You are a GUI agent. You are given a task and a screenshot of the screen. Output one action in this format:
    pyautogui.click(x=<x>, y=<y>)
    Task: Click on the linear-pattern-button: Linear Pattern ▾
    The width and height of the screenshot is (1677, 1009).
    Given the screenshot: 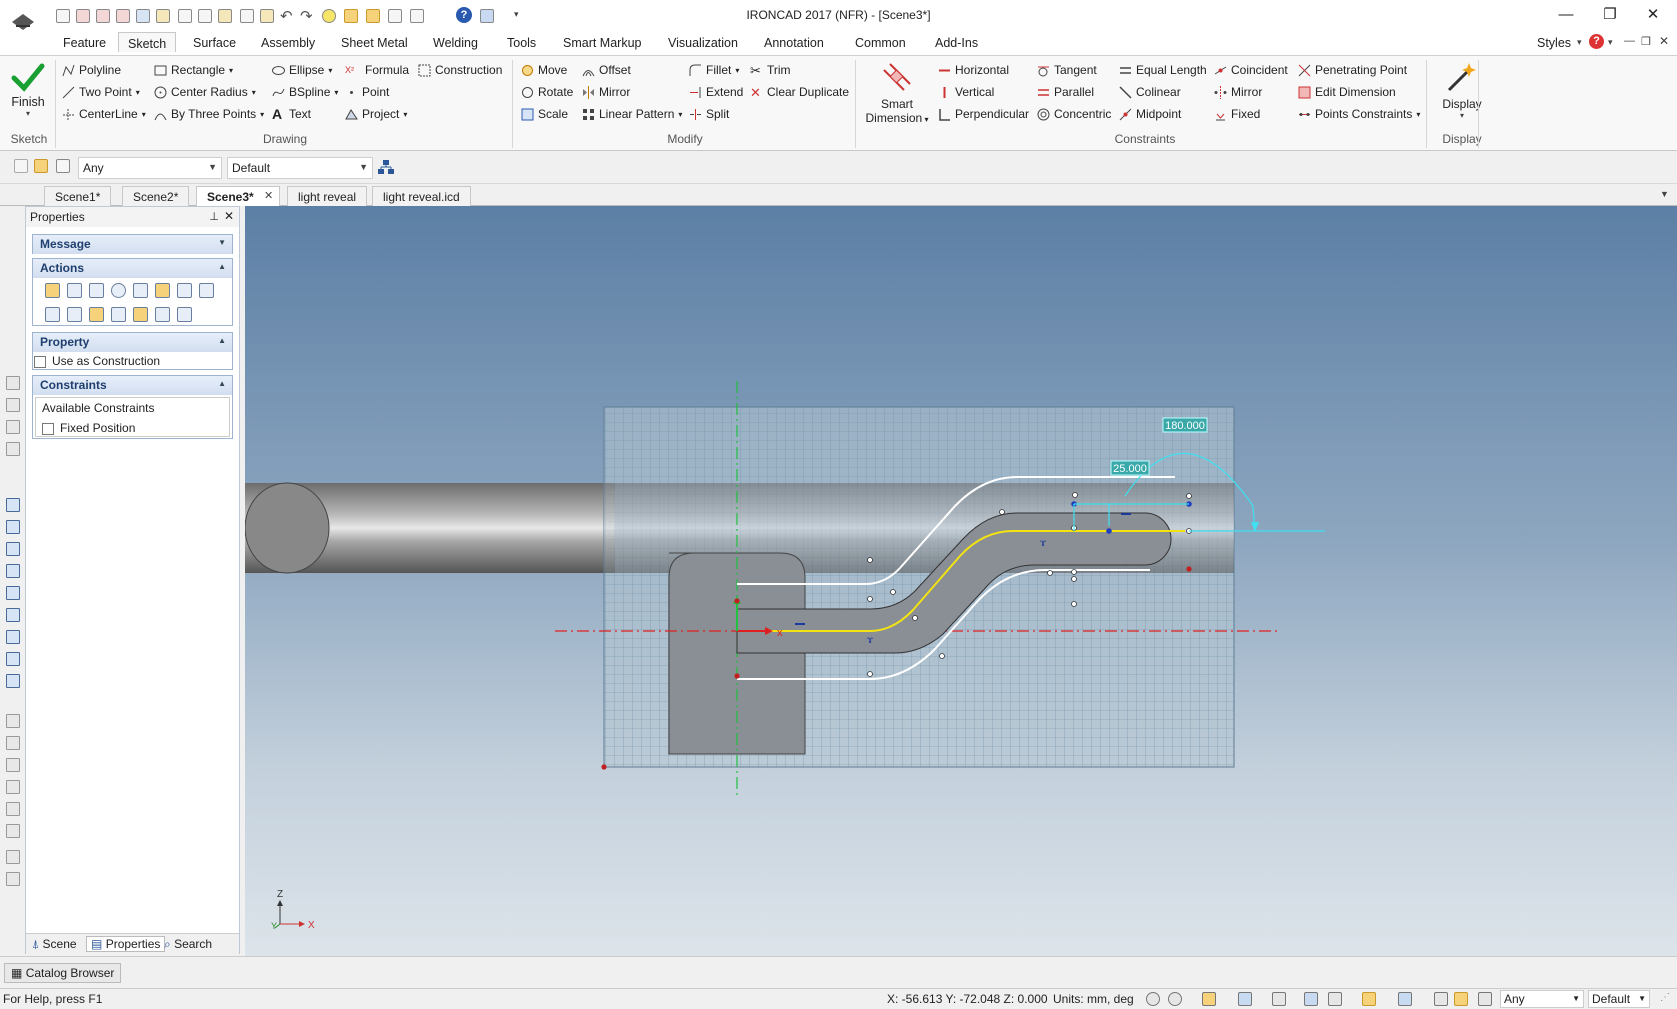 What is the action you would take?
    pyautogui.click(x=632, y=114)
    